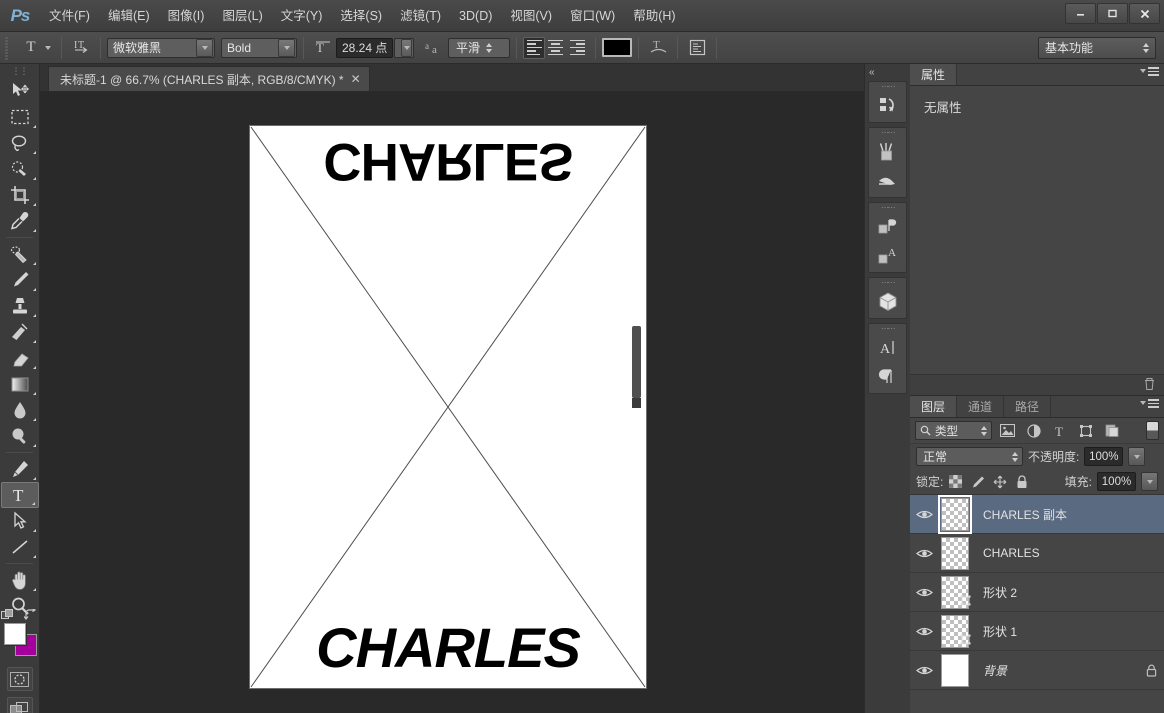 The height and width of the screenshot is (713, 1164). I want to click on brush-presets-icon, so click(888, 151).